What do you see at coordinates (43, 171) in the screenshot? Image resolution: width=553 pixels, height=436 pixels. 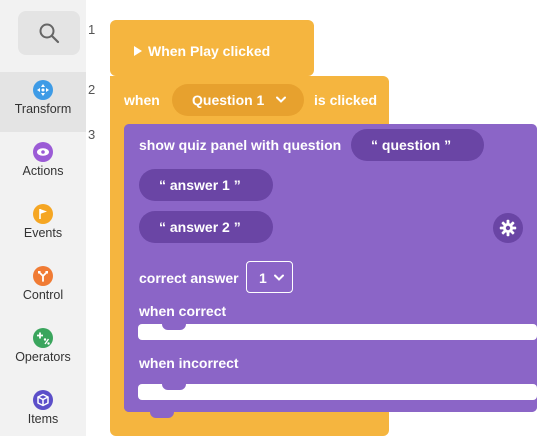 I see `category-label: Actions` at bounding box center [43, 171].